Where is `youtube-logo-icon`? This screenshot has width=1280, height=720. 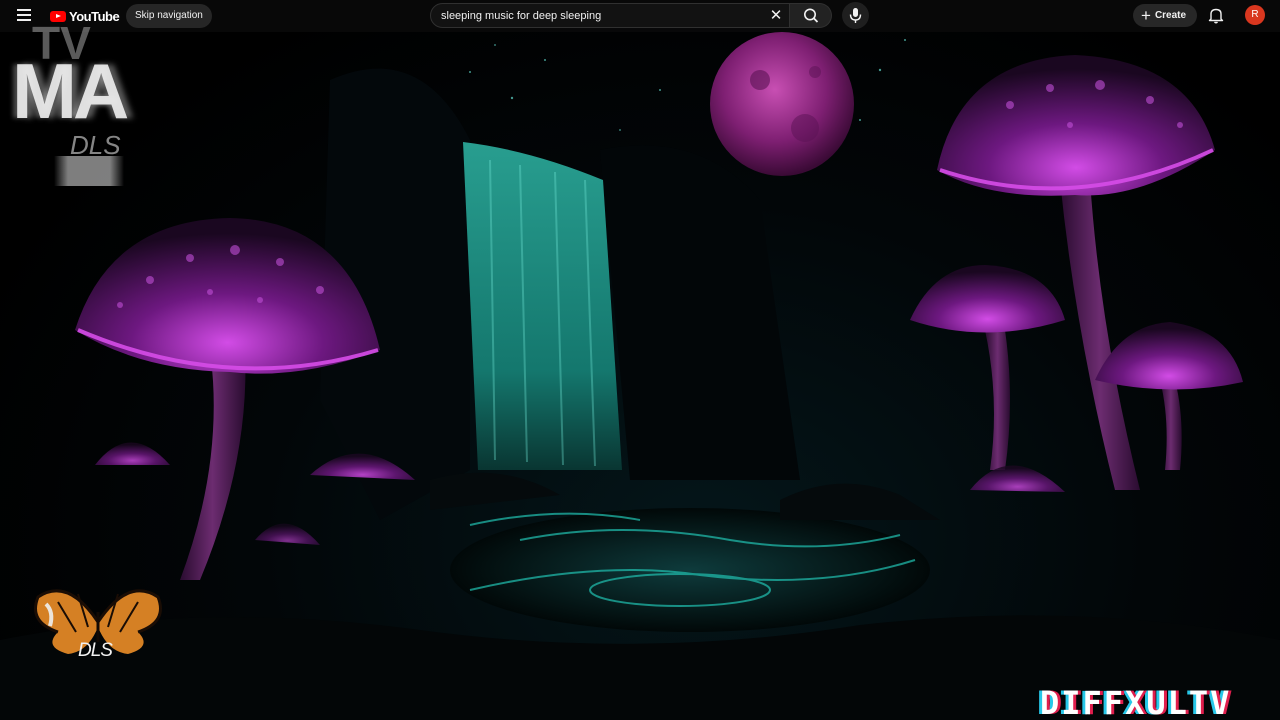
youtube-logo-icon is located at coordinates (58, 16).